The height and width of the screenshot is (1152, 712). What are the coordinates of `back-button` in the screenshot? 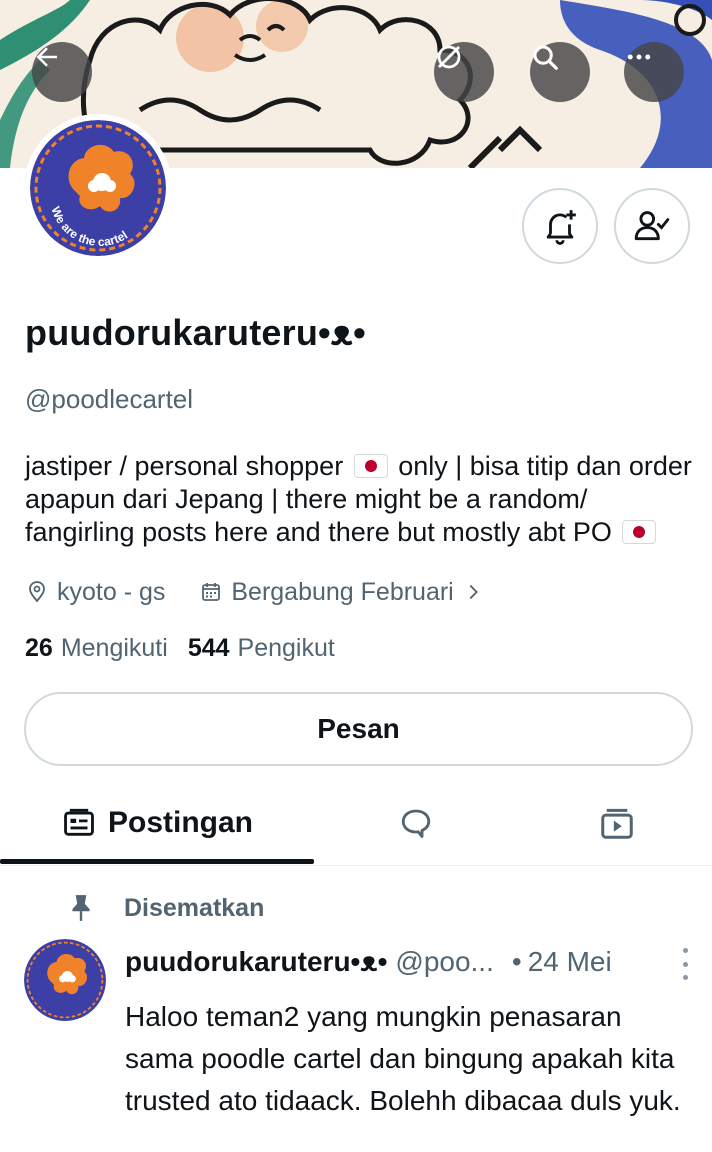 It's located at (62, 72).